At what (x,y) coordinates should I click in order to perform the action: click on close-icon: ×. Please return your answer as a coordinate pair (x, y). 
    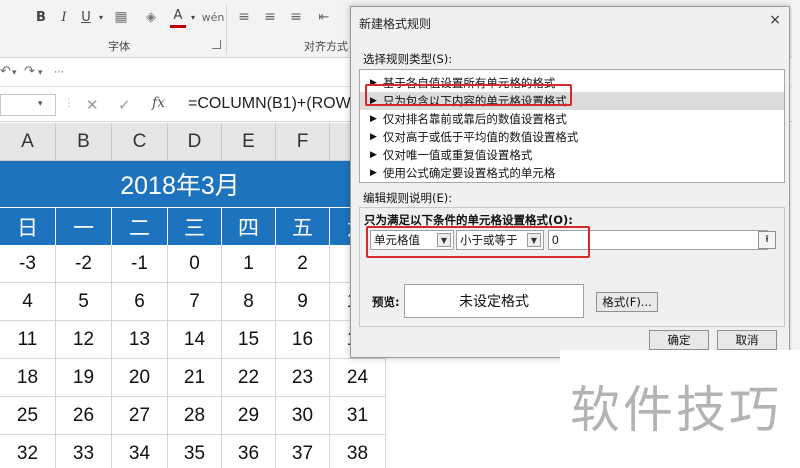
    Looking at the image, I should click on (775, 20).